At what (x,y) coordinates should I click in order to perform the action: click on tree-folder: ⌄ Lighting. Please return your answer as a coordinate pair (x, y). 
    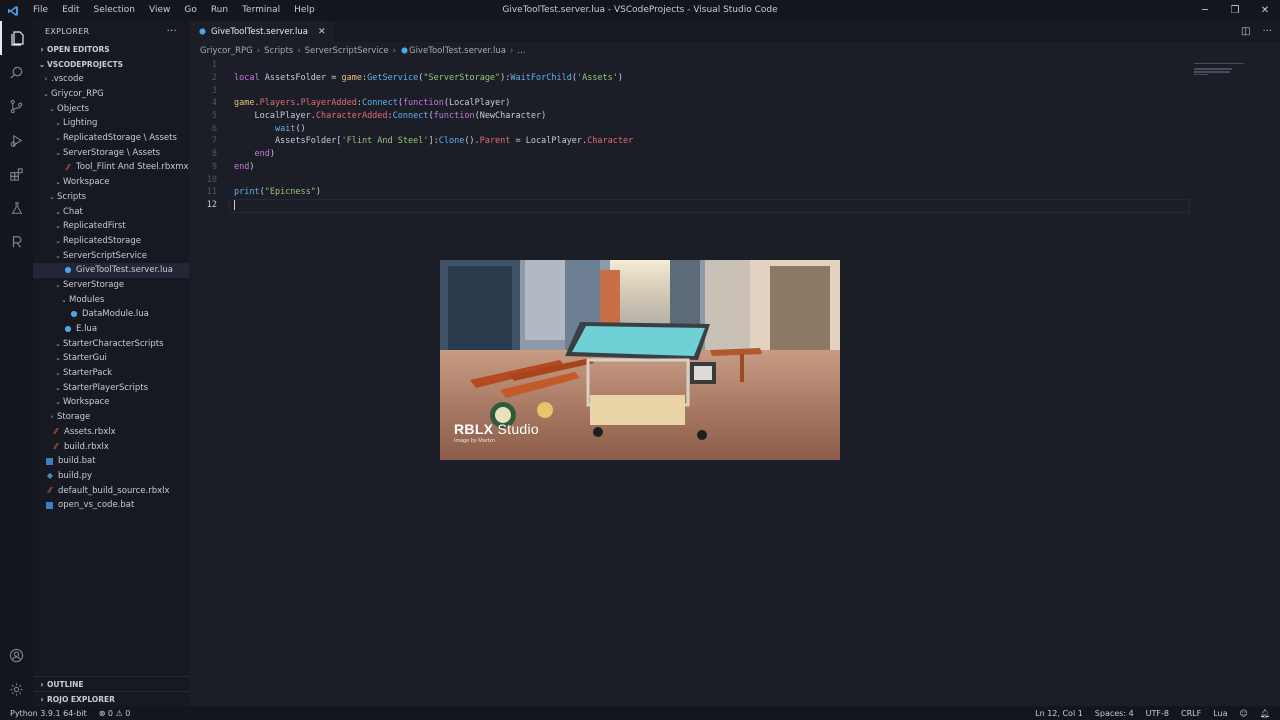
    Looking at the image, I should click on (111, 123).